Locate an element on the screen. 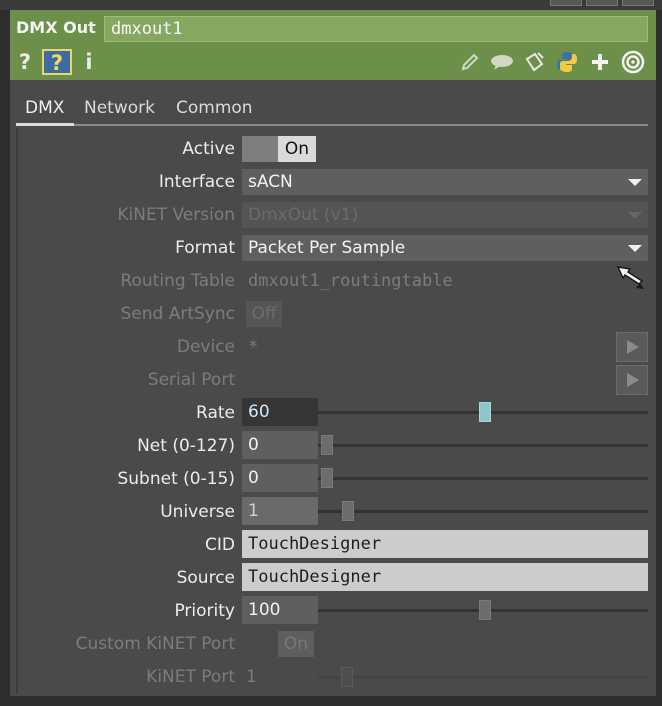 The height and width of the screenshot is (706, 662). net-slider-track is located at coordinates (483, 445).